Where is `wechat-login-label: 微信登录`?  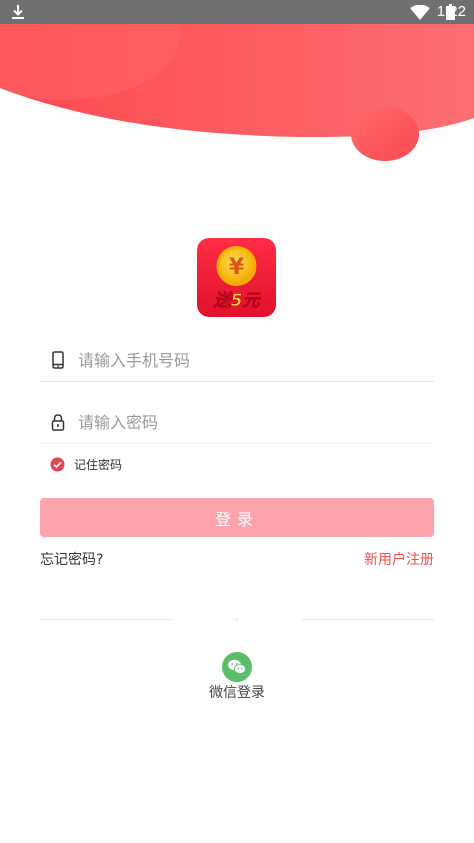
wechat-login-label: 微信登录 is located at coordinates (237, 692).